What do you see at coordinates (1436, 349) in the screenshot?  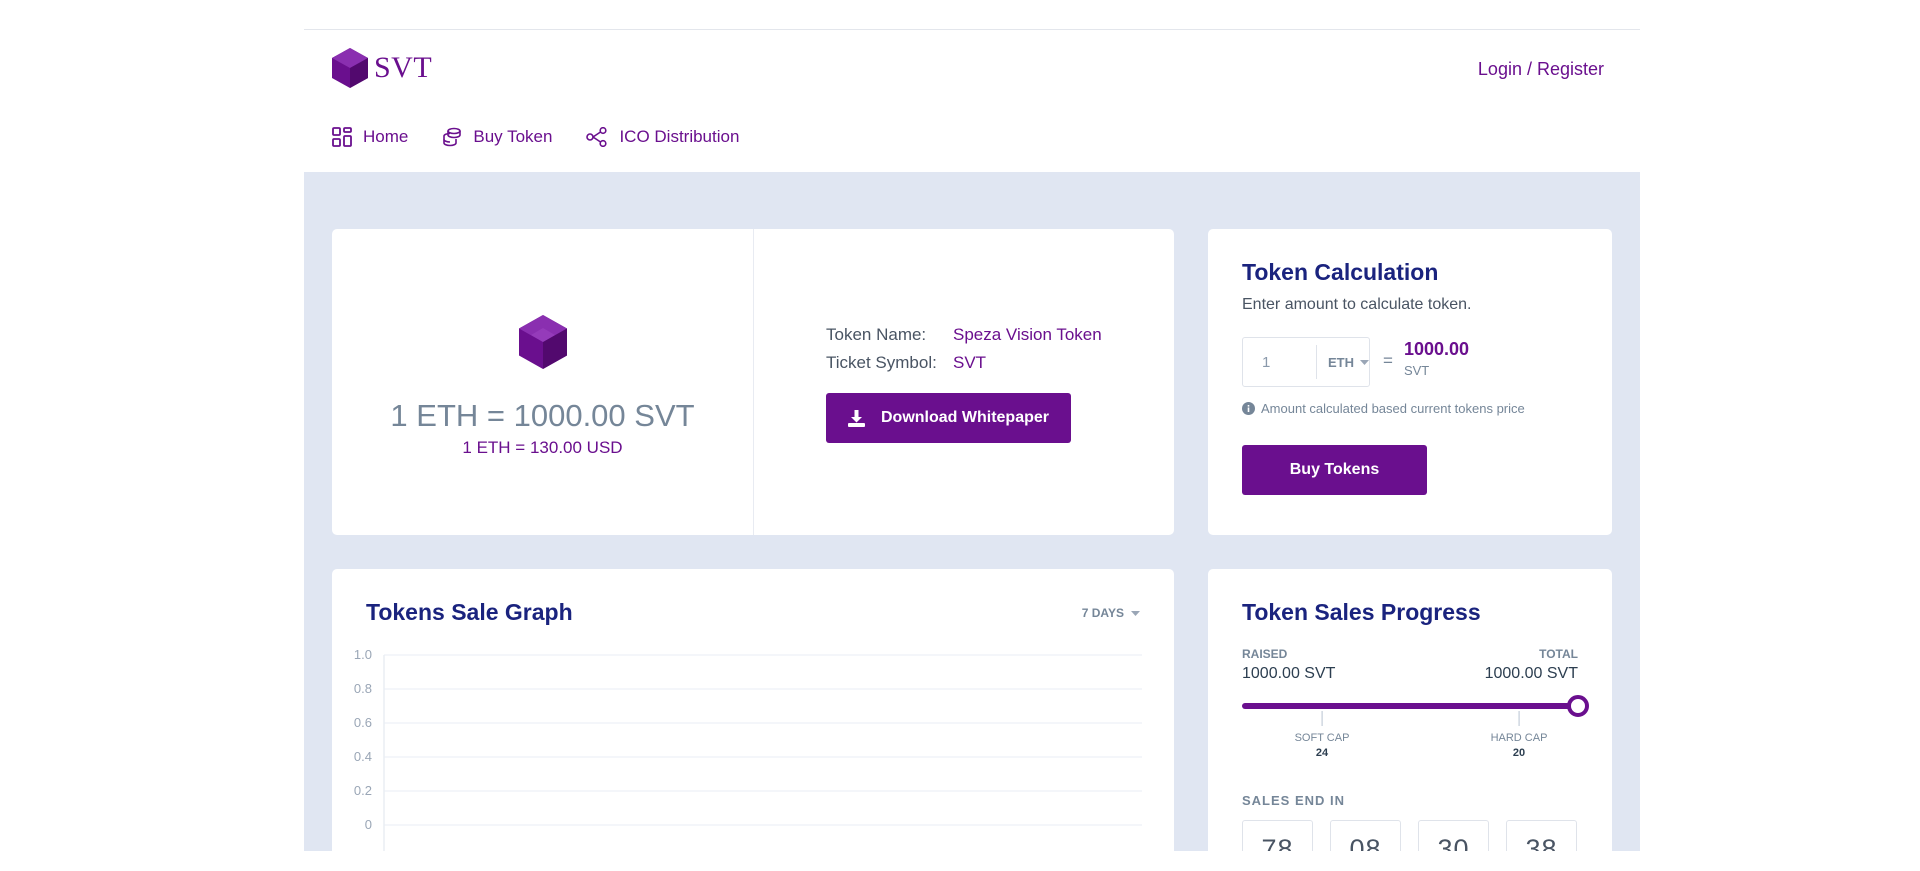 I see `calc-result: 1000.00` at bounding box center [1436, 349].